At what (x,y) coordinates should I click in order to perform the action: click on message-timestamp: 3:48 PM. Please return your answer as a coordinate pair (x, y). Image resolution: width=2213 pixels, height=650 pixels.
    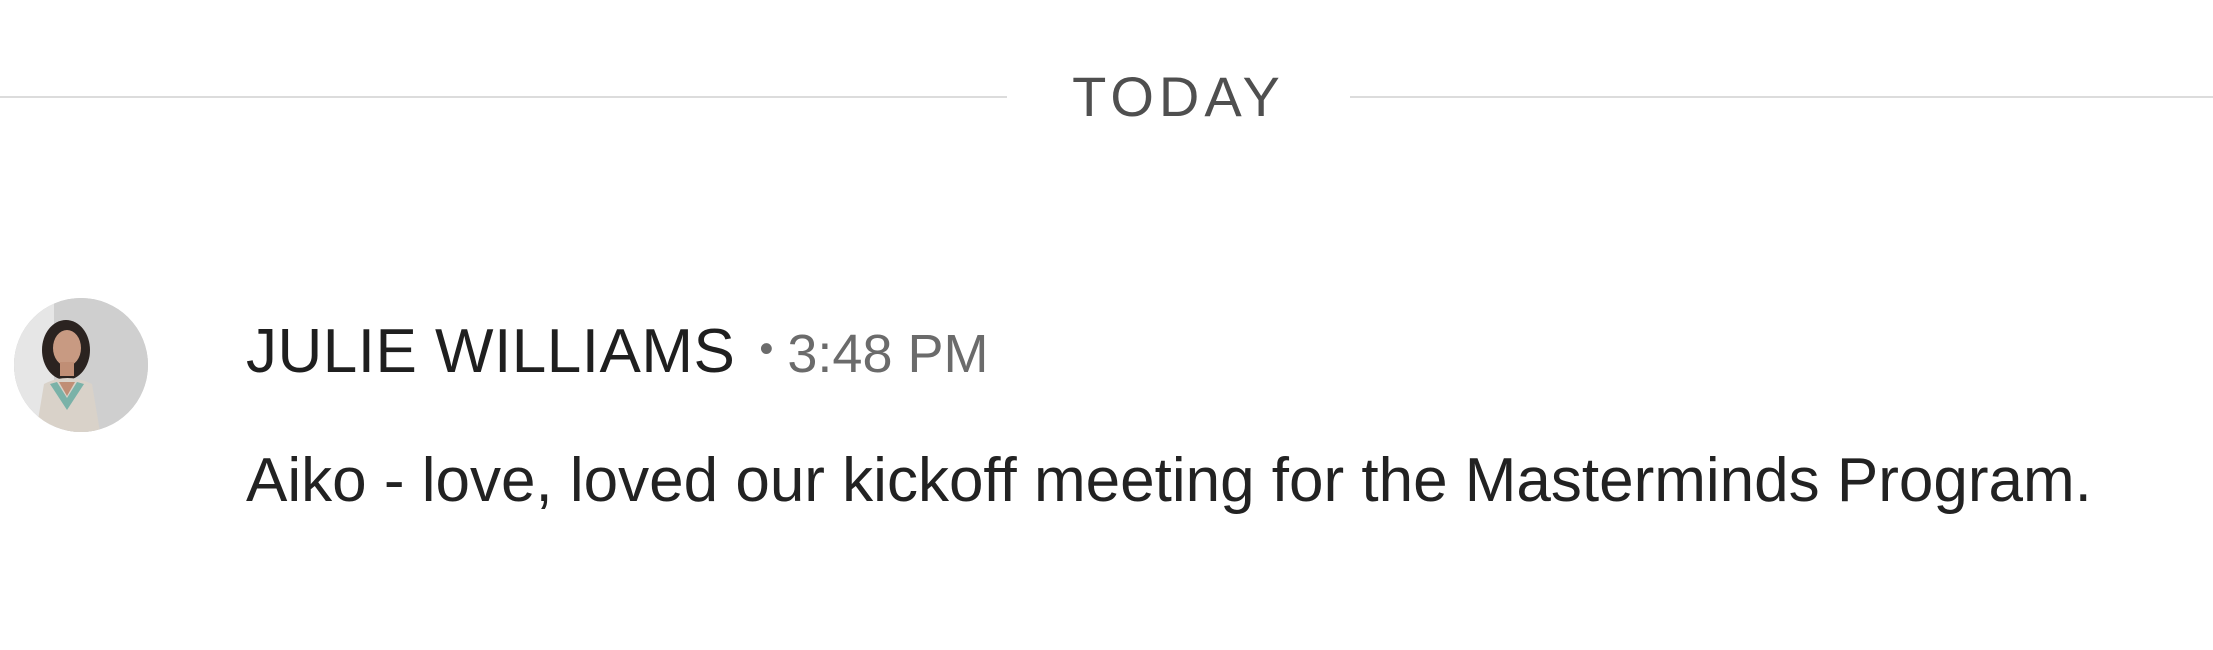
    Looking at the image, I should click on (888, 354).